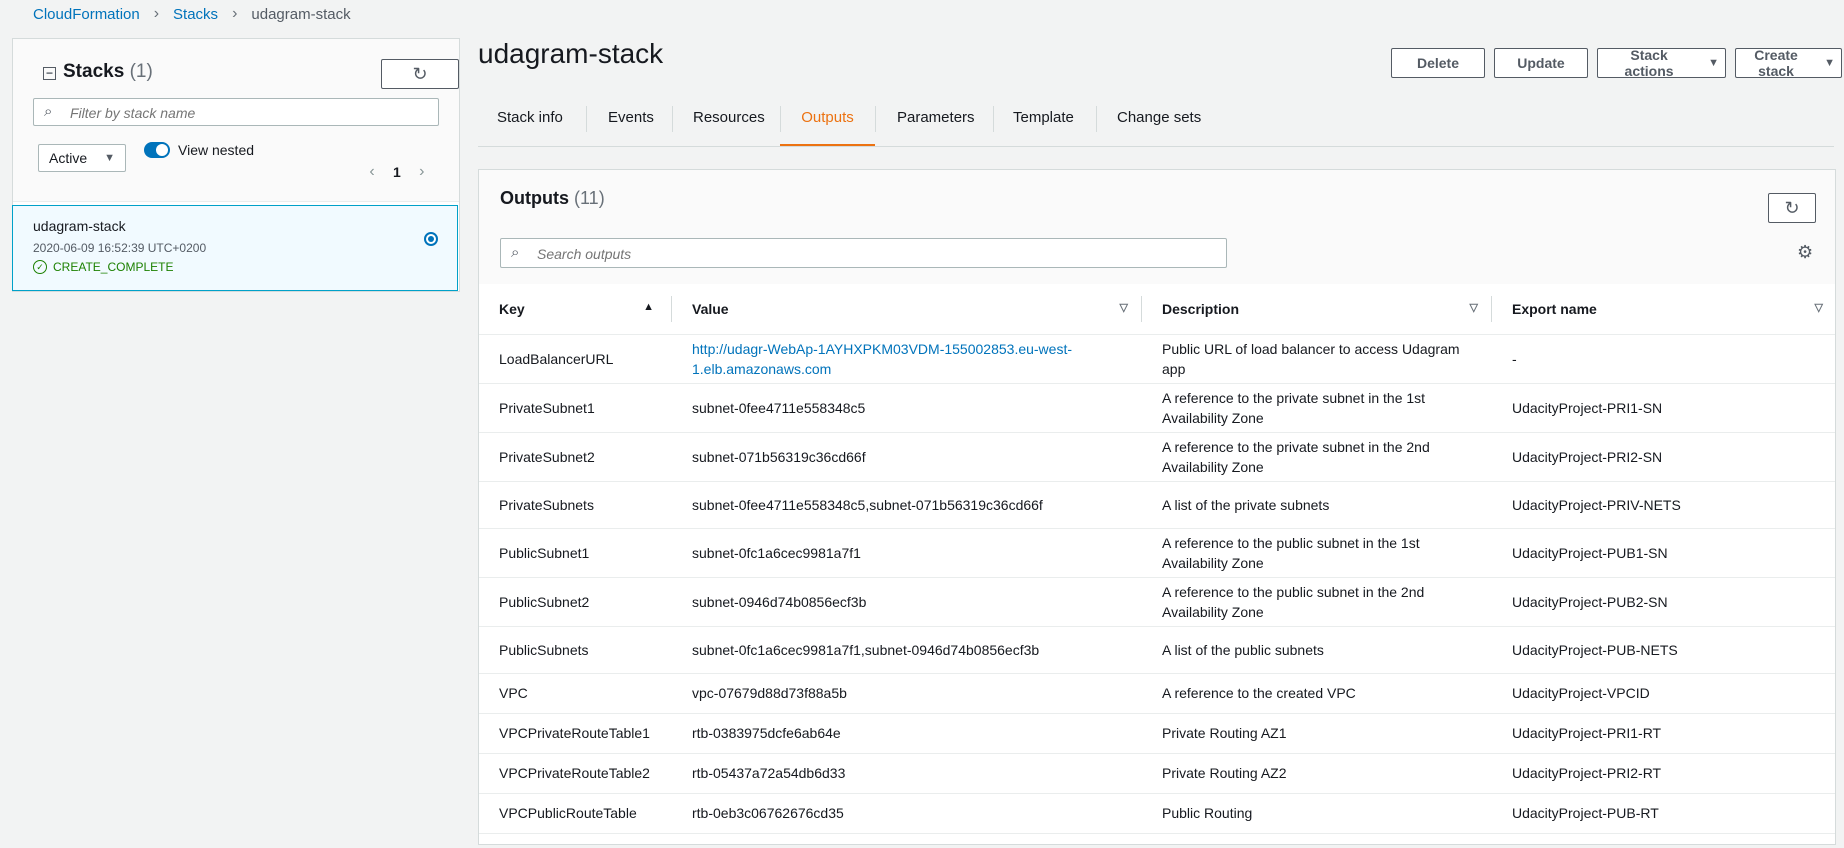 This screenshot has width=1844, height=848. Describe the element at coordinates (1554, 309) in the screenshot. I see `column-header-label: Export name` at that location.